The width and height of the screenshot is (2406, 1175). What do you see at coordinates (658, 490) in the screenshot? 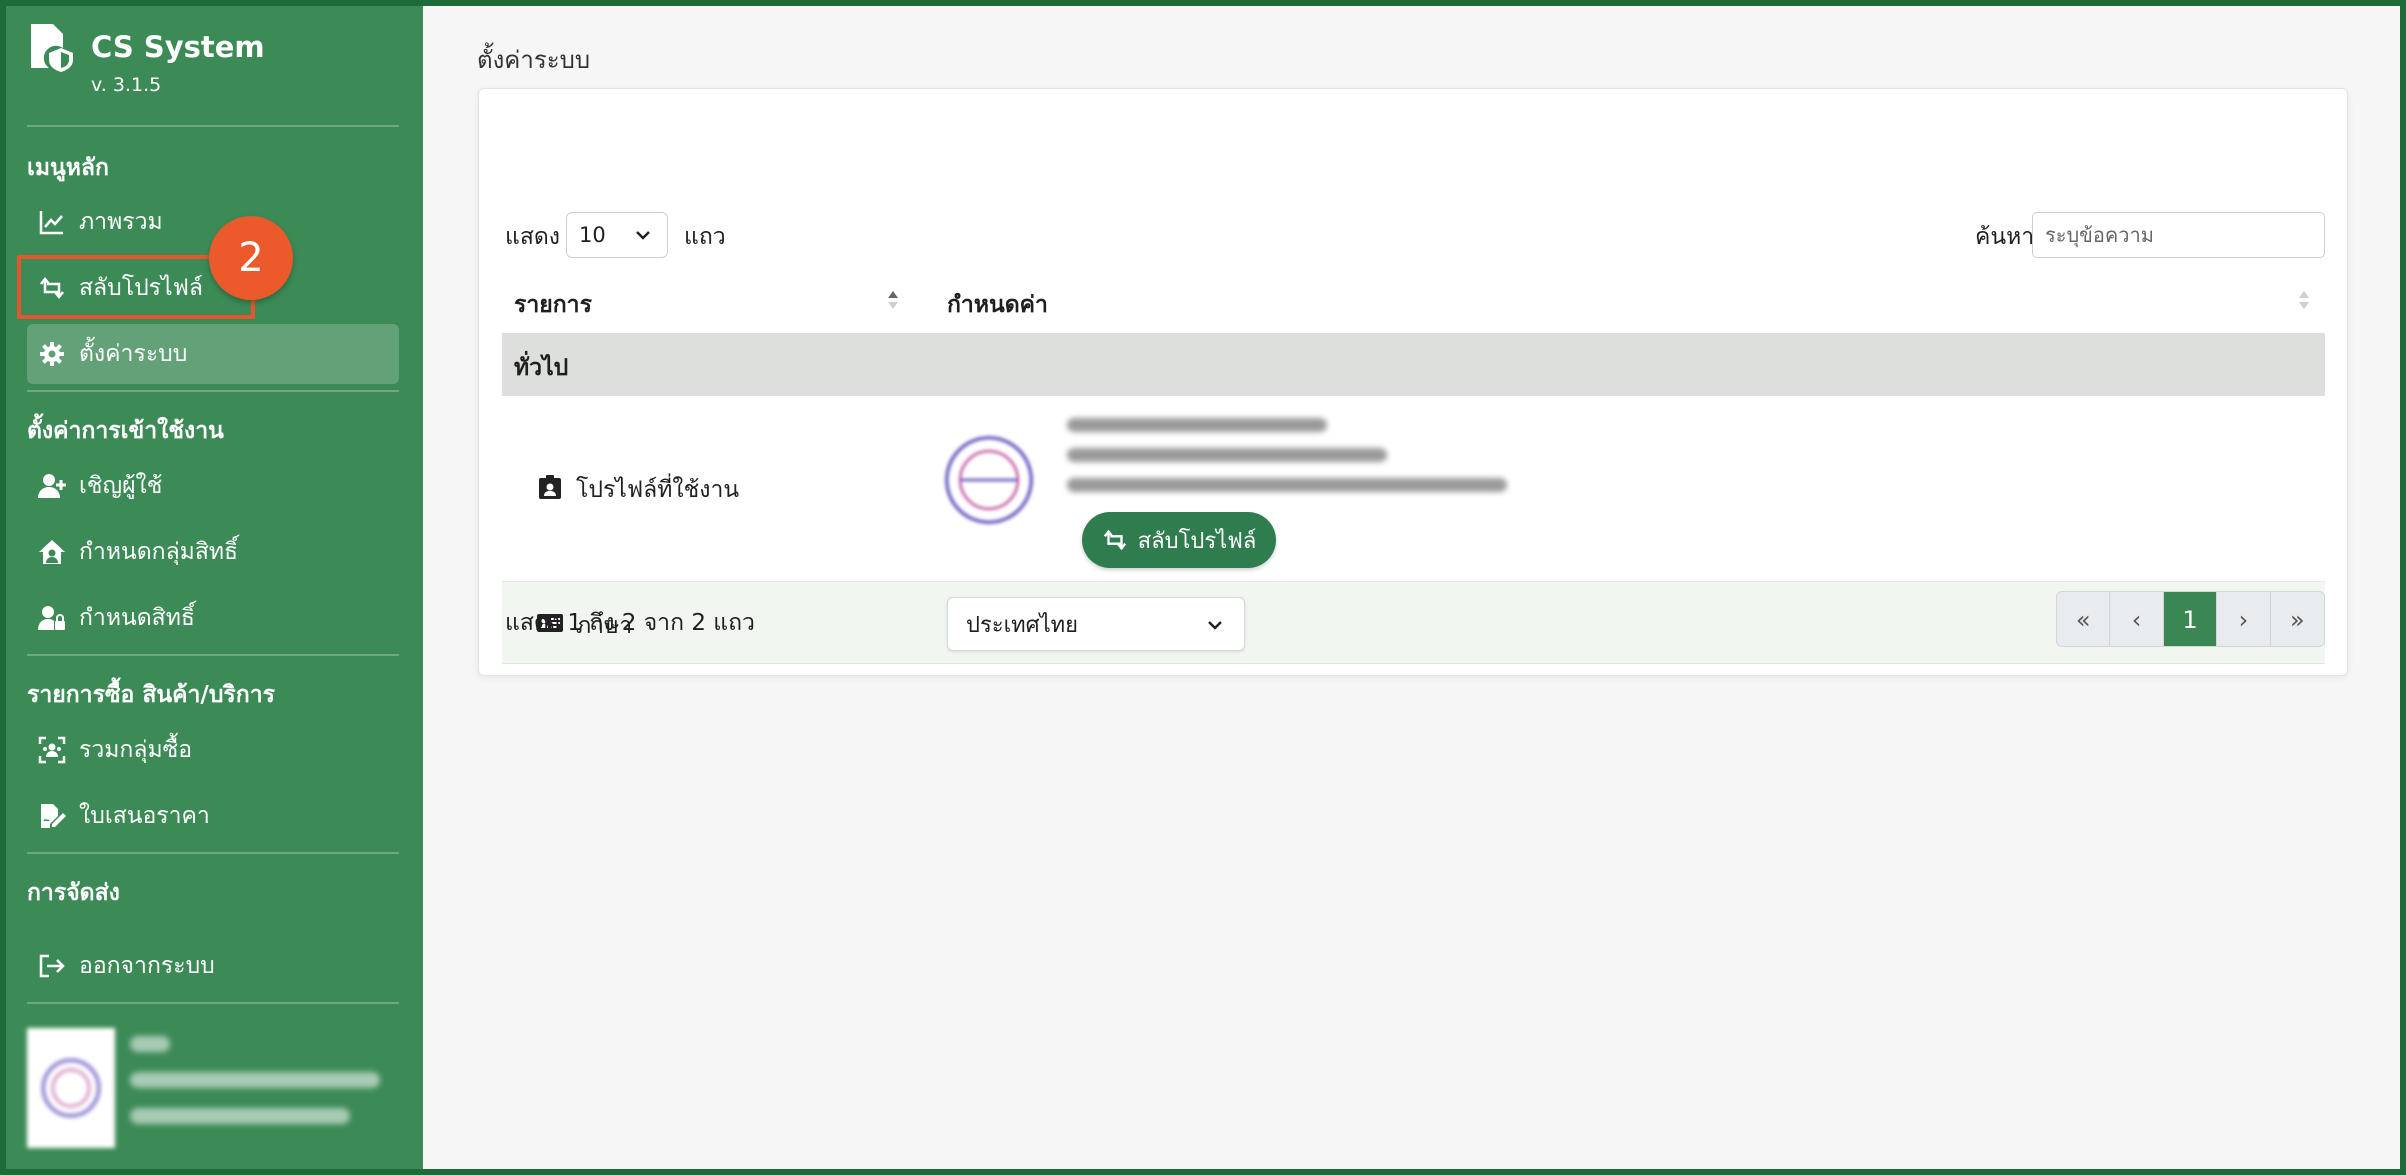
I see `row-label: โปรไฟล์ที่ใช้งาน` at bounding box center [658, 490].